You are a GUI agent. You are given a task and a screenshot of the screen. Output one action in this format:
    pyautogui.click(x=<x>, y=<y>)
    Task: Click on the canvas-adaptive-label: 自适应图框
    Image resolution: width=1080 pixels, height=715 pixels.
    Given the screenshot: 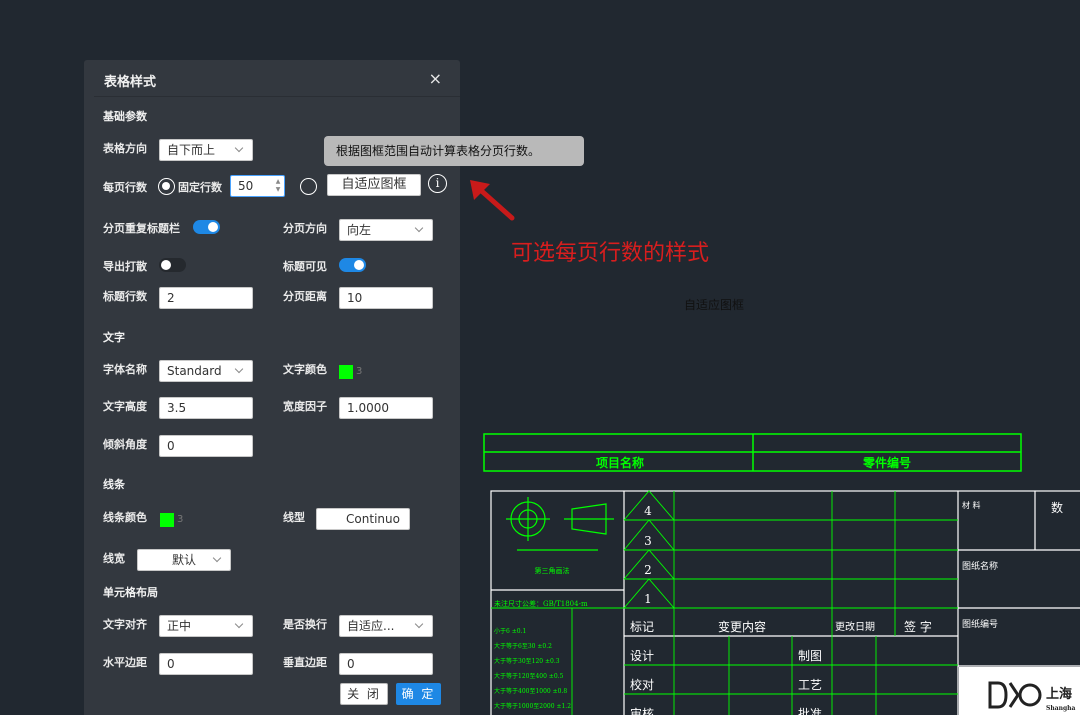 What is the action you would take?
    pyautogui.click(x=714, y=305)
    